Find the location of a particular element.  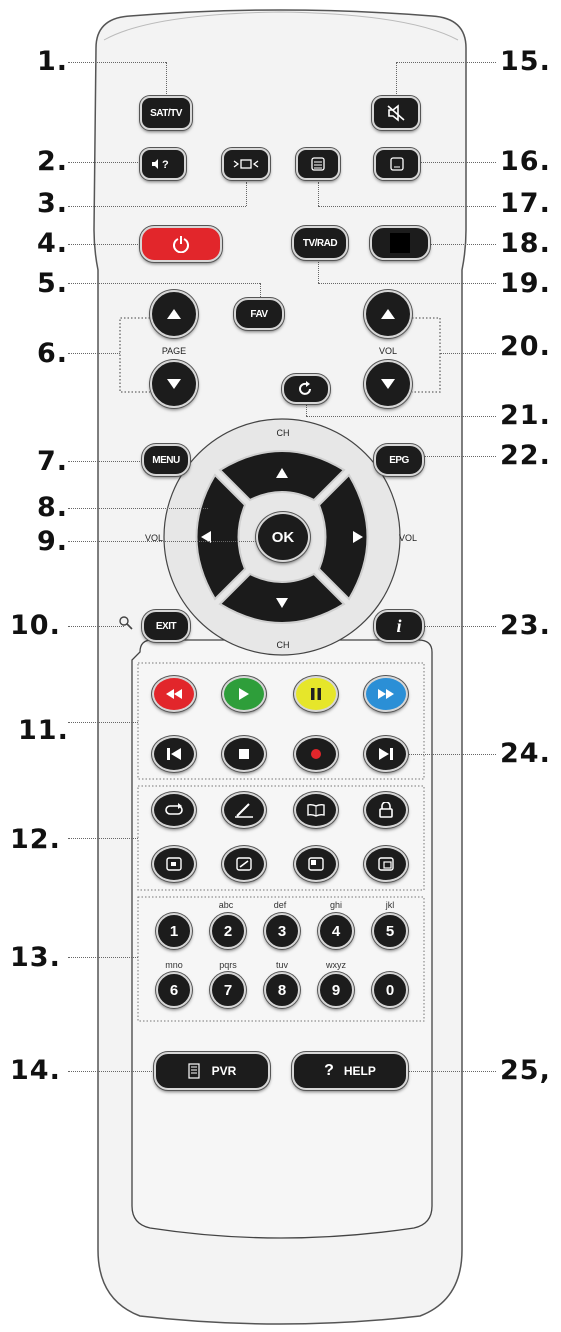

slow-back-button is located at coordinates (174, 754).